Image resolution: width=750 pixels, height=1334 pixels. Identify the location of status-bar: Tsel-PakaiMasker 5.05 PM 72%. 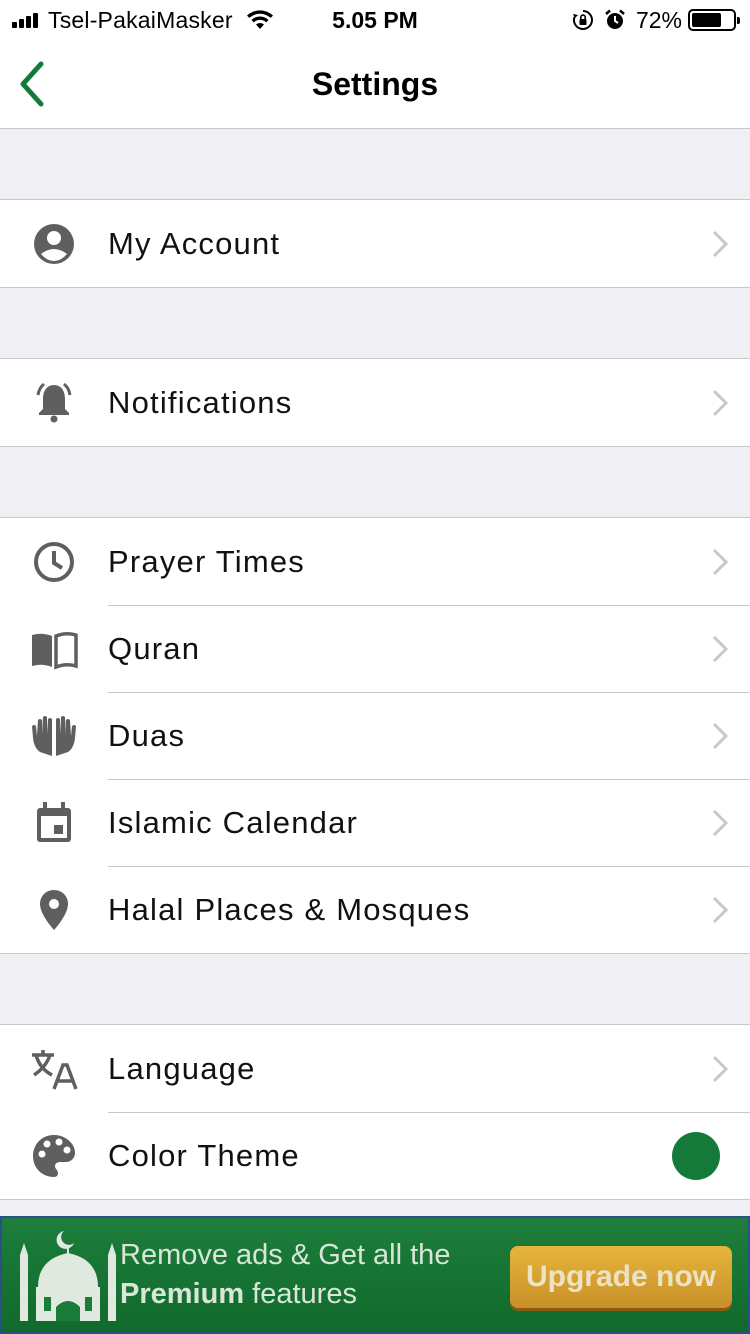
(375, 20).